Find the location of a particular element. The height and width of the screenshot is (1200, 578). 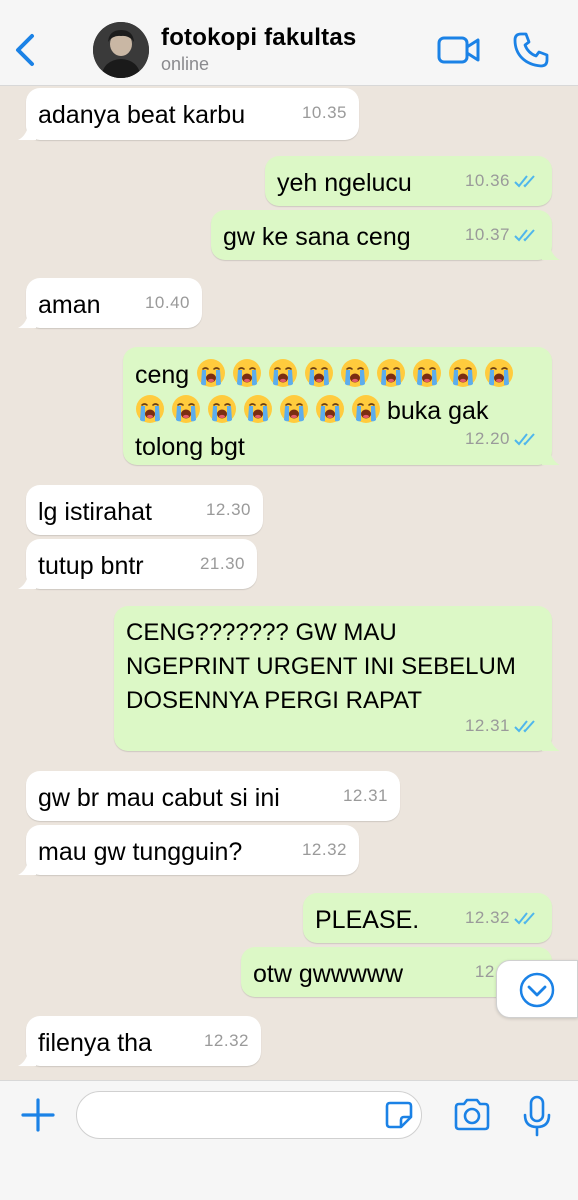

voice-call-button is located at coordinates (531, 50).